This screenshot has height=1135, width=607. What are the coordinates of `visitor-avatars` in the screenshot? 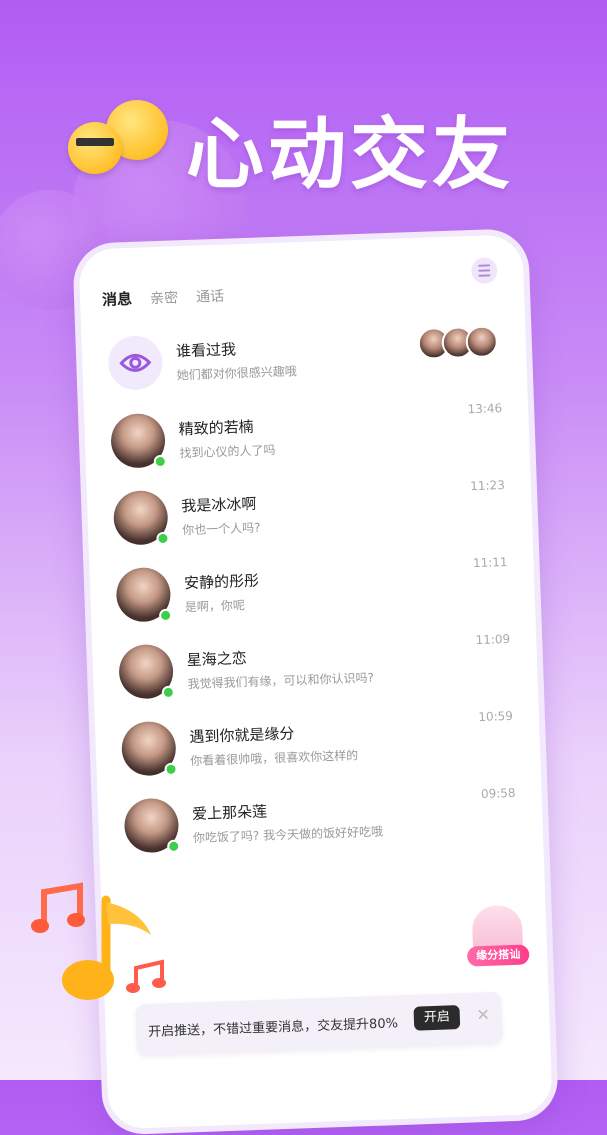 It's located at (458, 342).